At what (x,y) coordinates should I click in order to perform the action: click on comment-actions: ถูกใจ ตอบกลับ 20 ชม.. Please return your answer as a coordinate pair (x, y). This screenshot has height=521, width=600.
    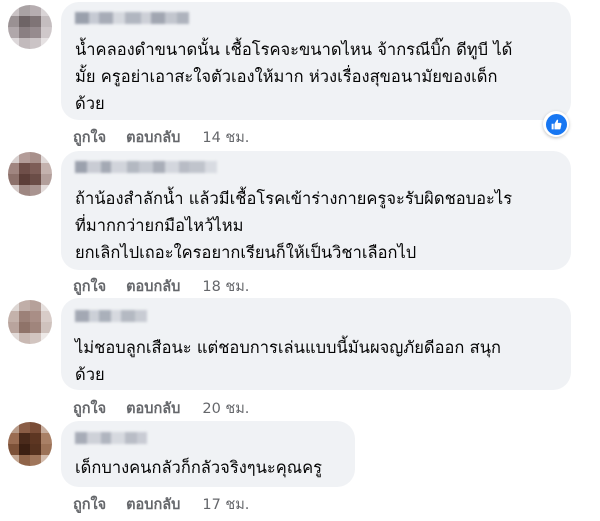
    Looking at the image, I should click on (161, 408).